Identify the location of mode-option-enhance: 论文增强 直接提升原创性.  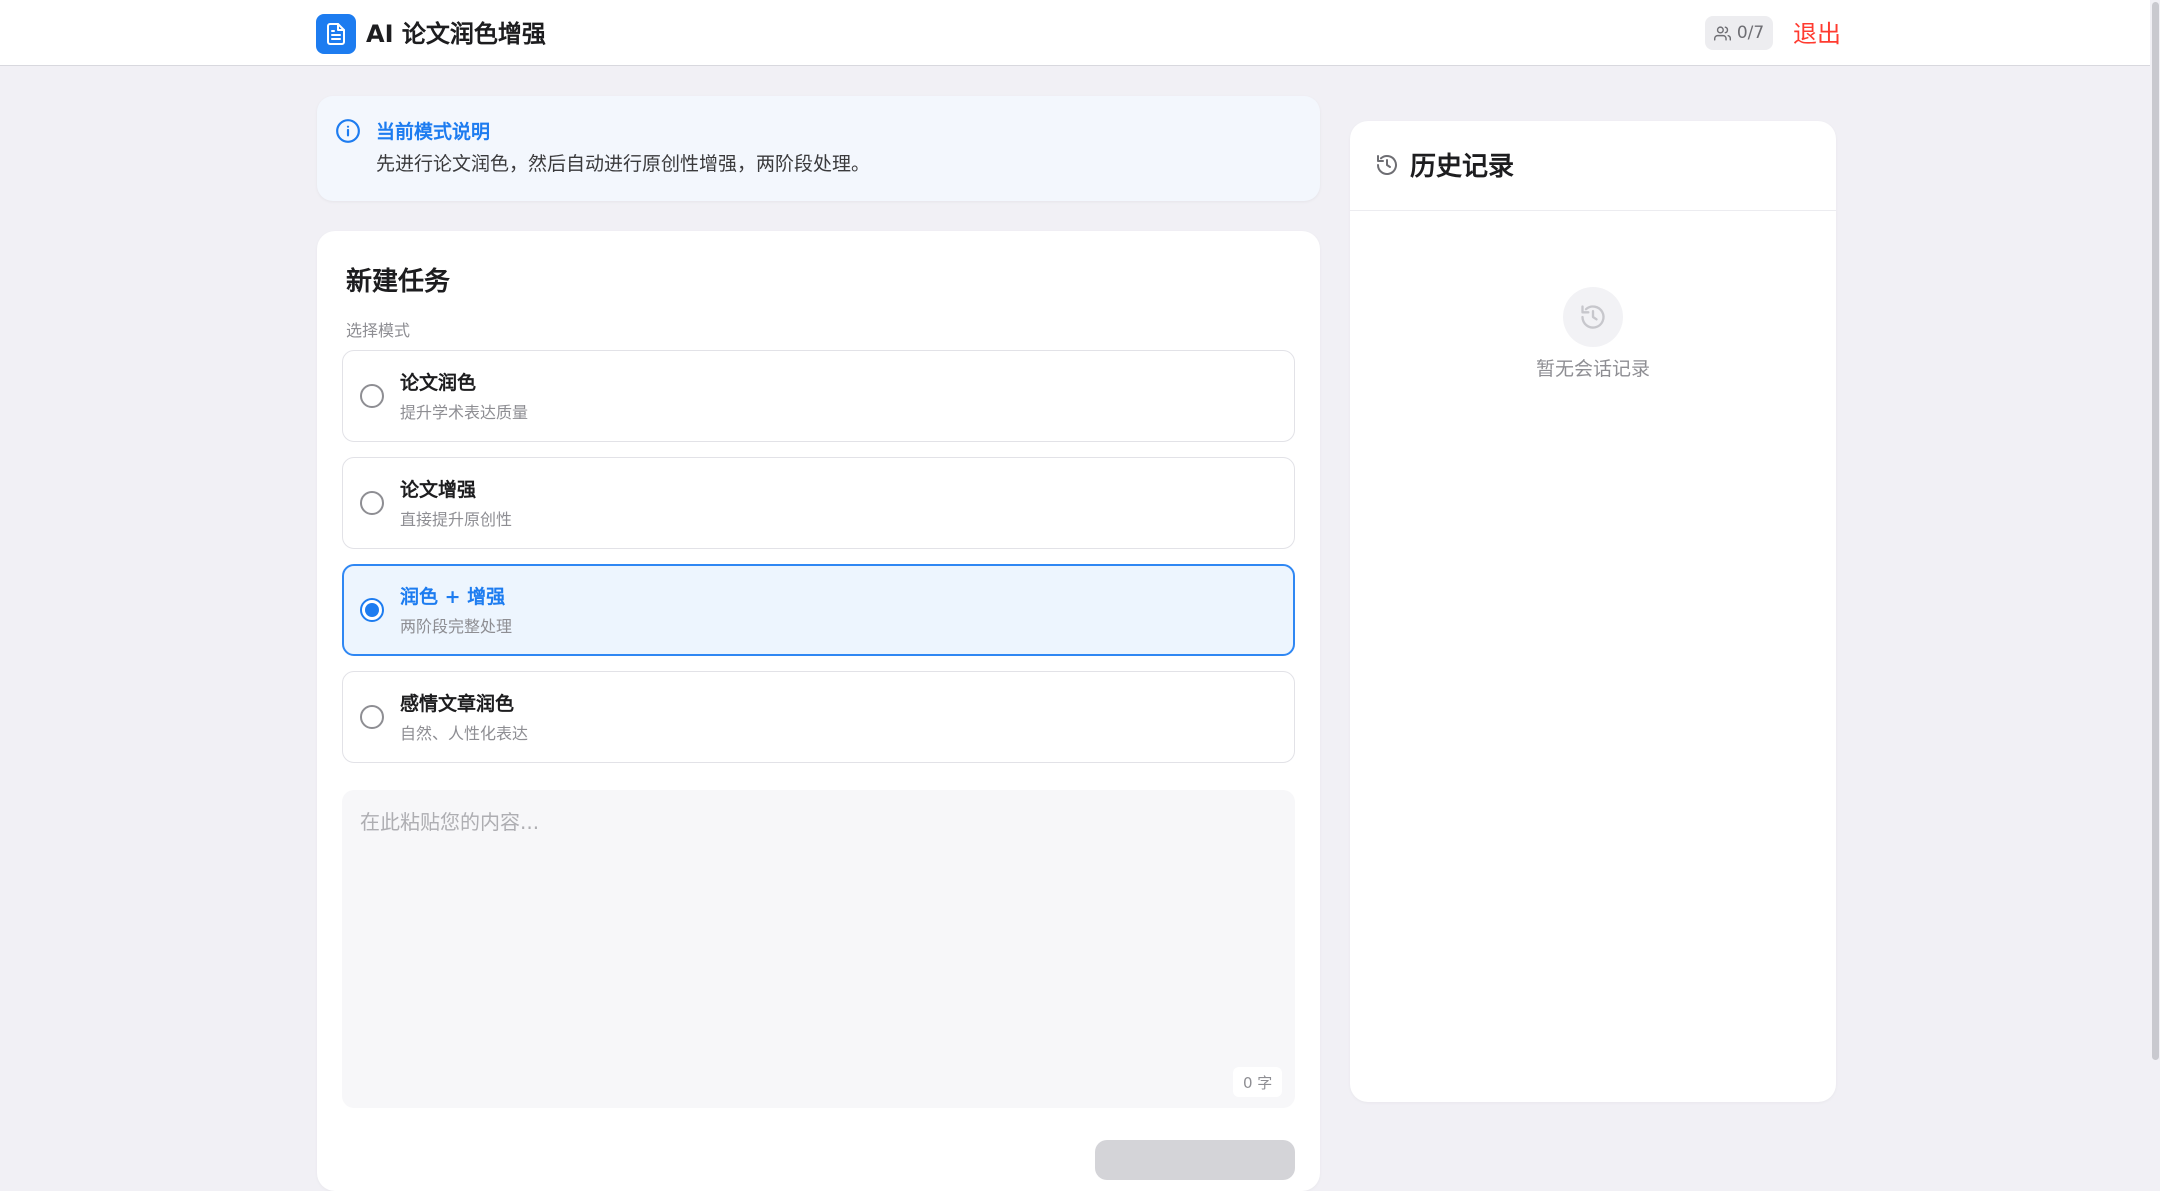
(818, 503).